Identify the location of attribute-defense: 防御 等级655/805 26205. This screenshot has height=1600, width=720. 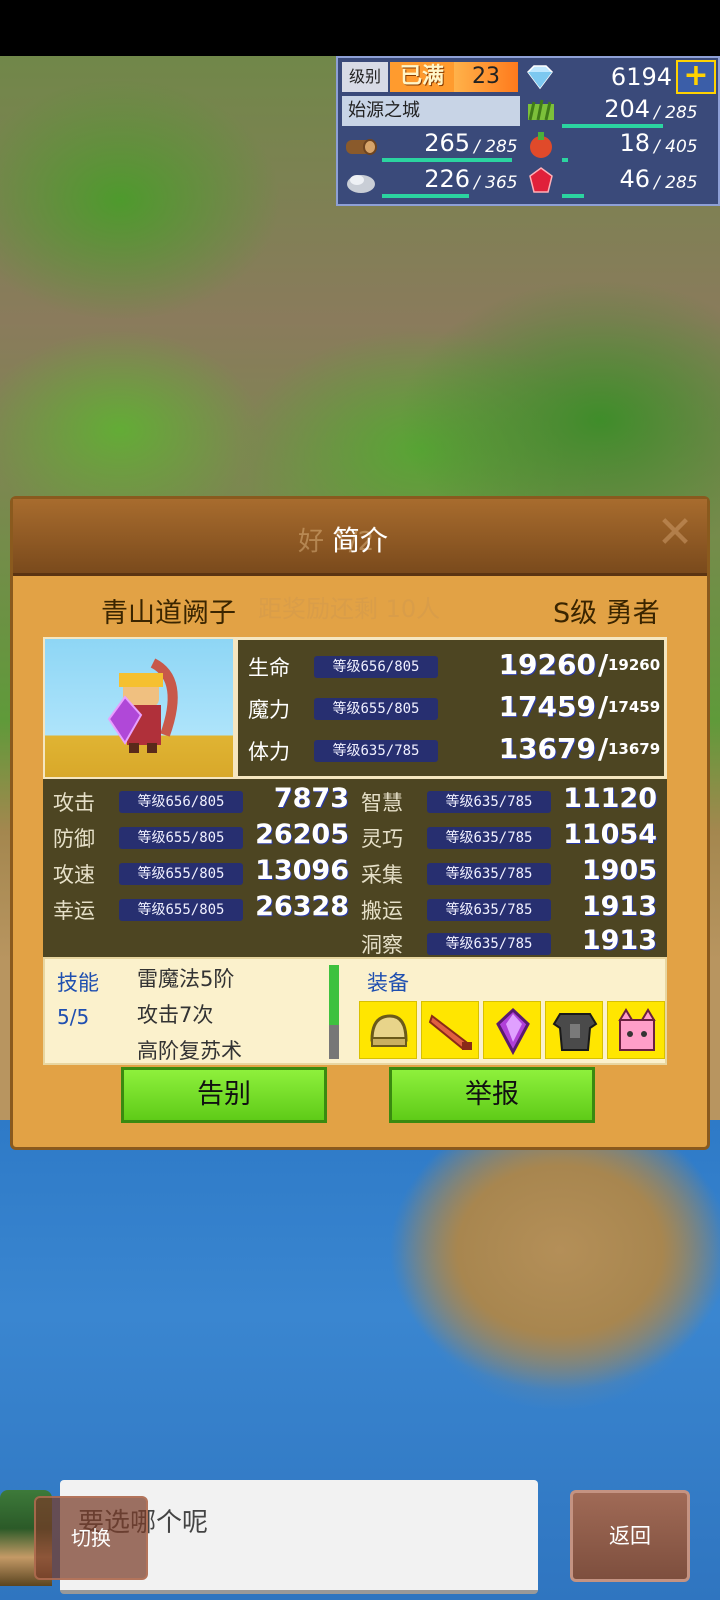
(201, 837).